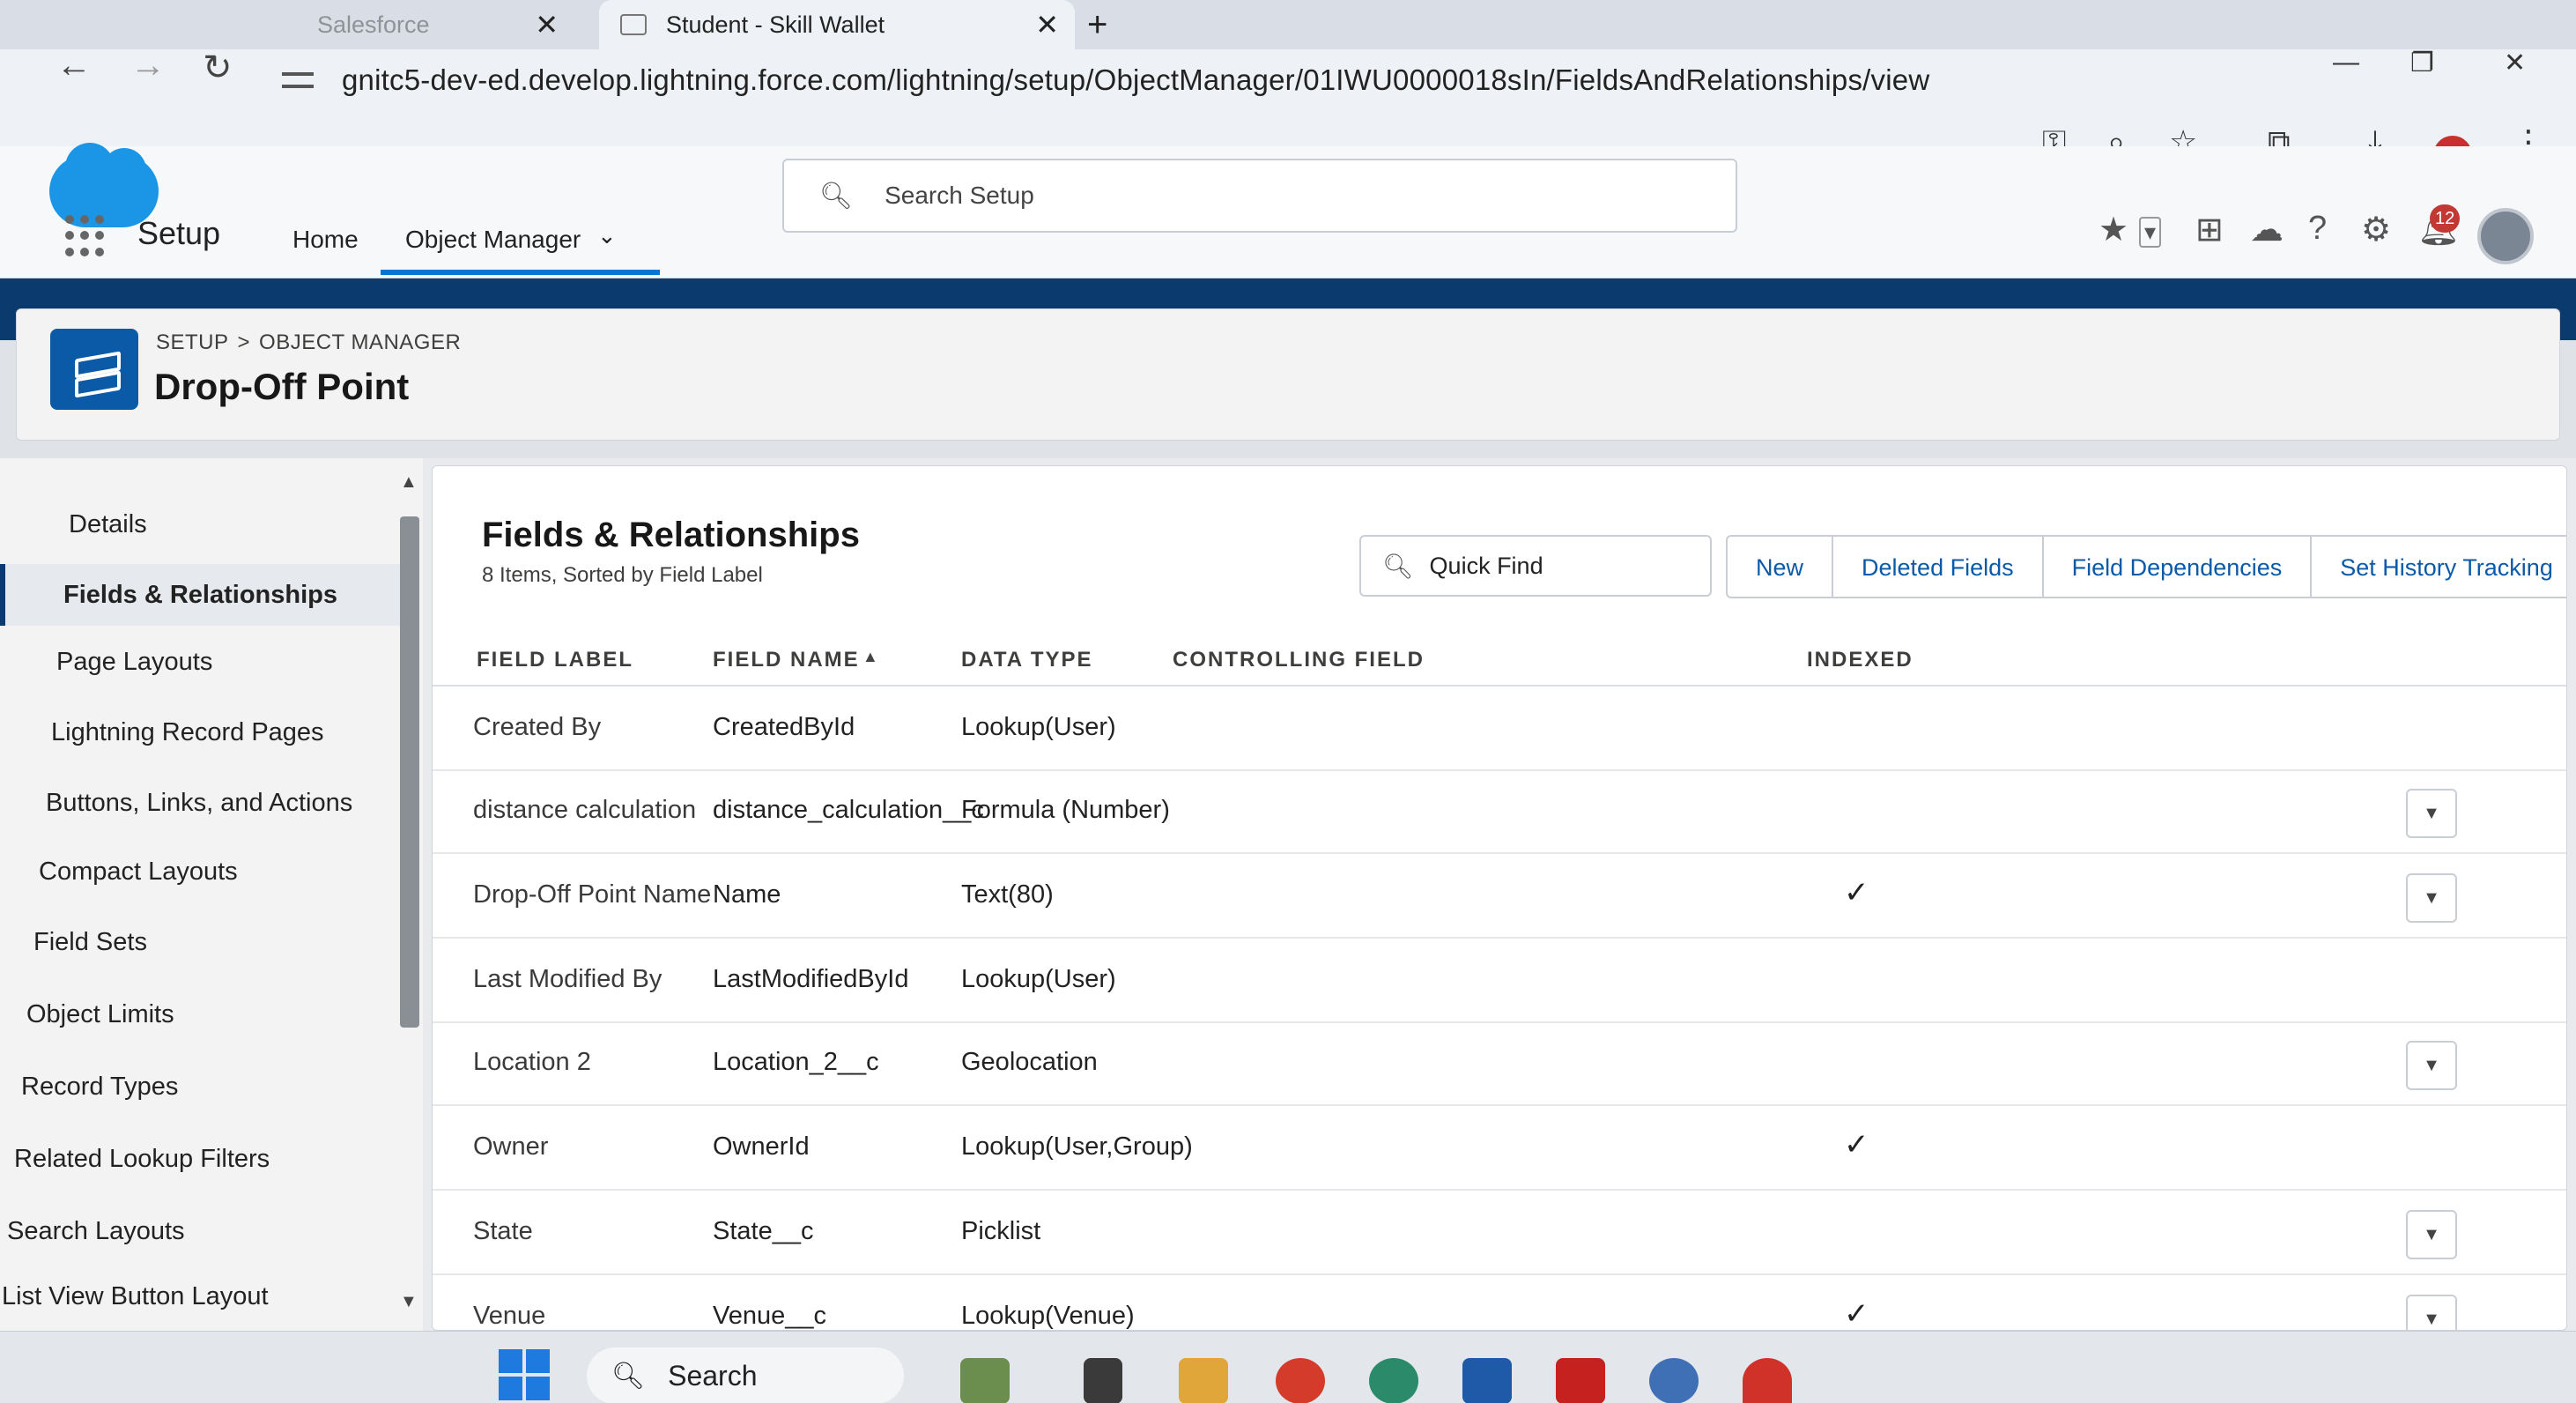 This screenshot has height=1403, width=2576. I want to click on site-info-icon, so click(299, 80).